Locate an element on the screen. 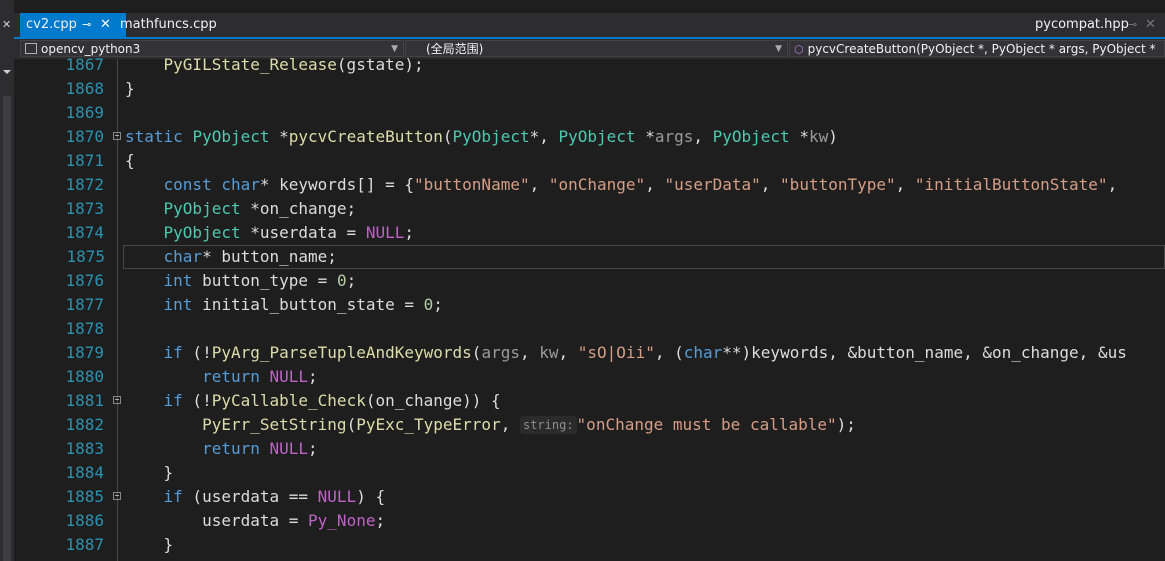 The width and height of the screenshot is (1165, 561). code-line: 1867 PyGILState_Release(gstate); is located at coordinates (589, 65).